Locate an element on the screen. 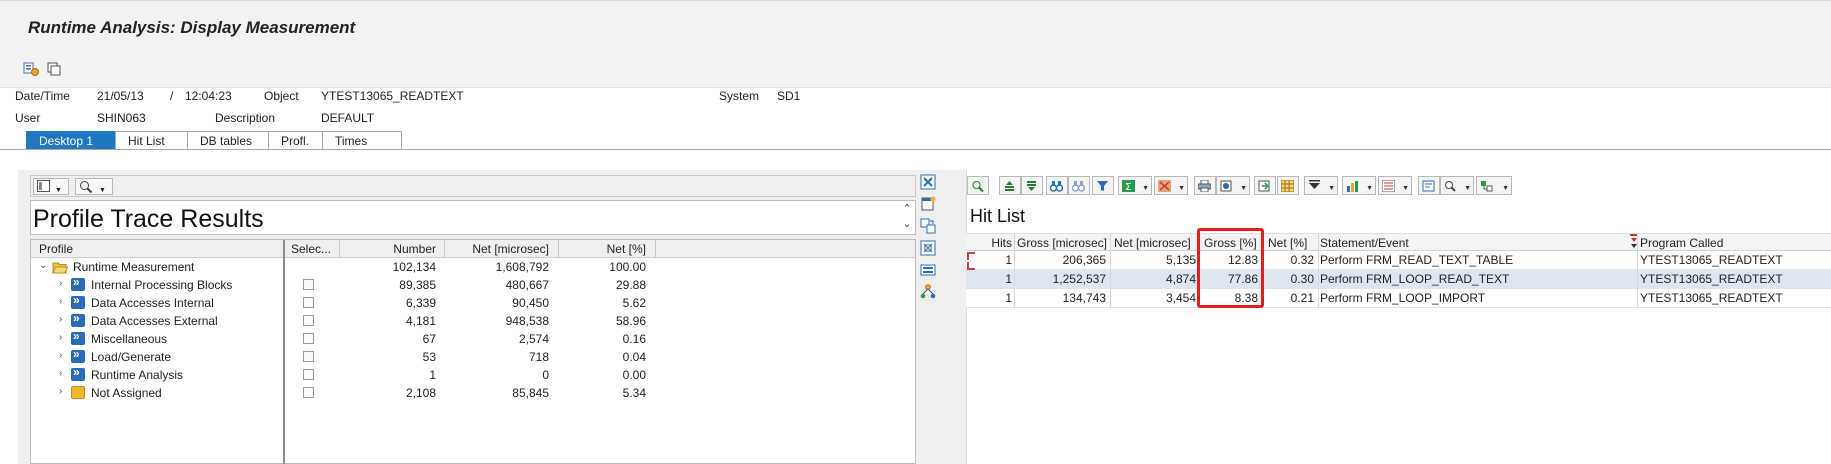 Image resolution: width=1831 pixels, height=464 pixels. col-program-called: Program Called is located at coordinates (1681, 243).